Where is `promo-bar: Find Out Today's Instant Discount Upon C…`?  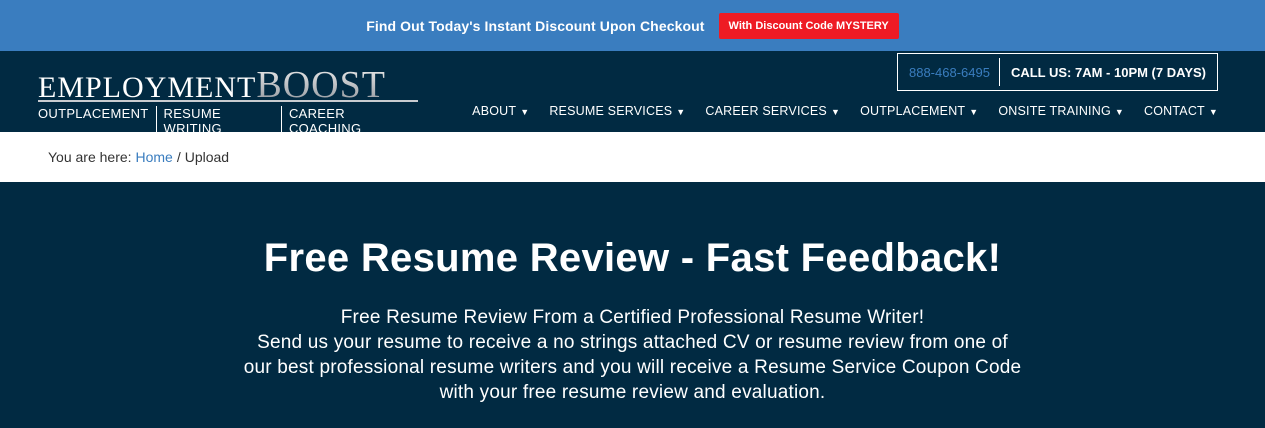
promo-bar: Find Out Today's Instant Discount Upon C… is located at coordinates (632, 25).